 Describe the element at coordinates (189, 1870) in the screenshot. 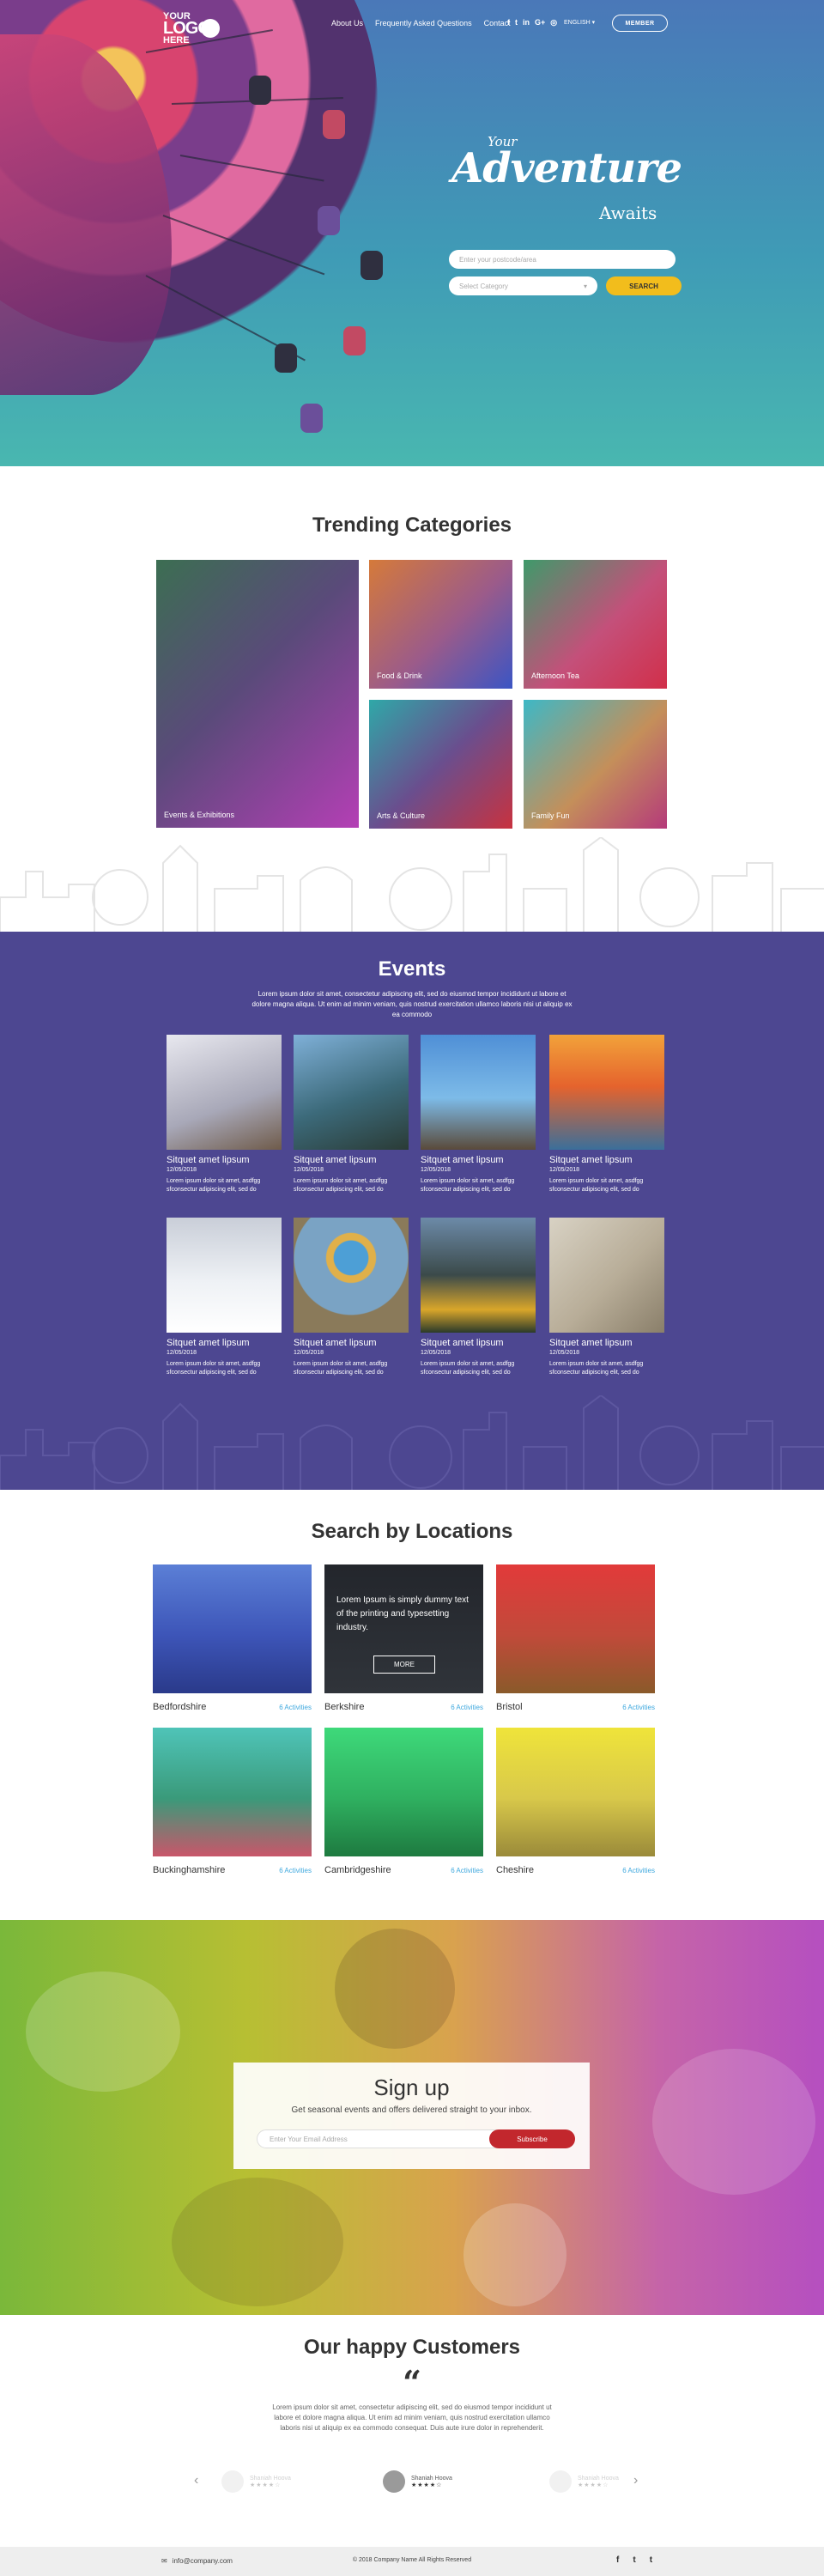

I see `location-name: Buckinghamshire` at that location.